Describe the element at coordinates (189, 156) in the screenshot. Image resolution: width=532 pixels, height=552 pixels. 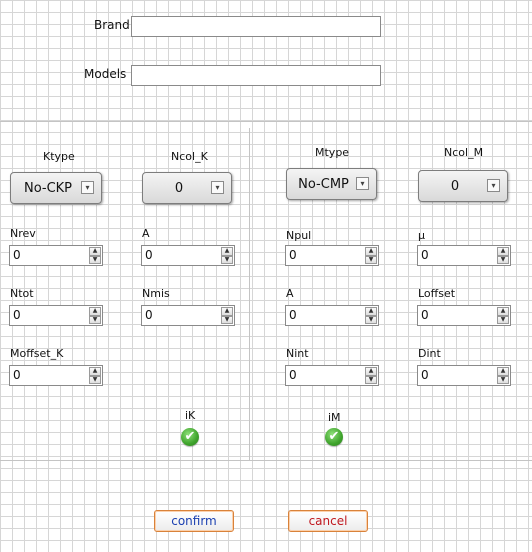
I see `ncol-k-label: Ncol_K` at that location.